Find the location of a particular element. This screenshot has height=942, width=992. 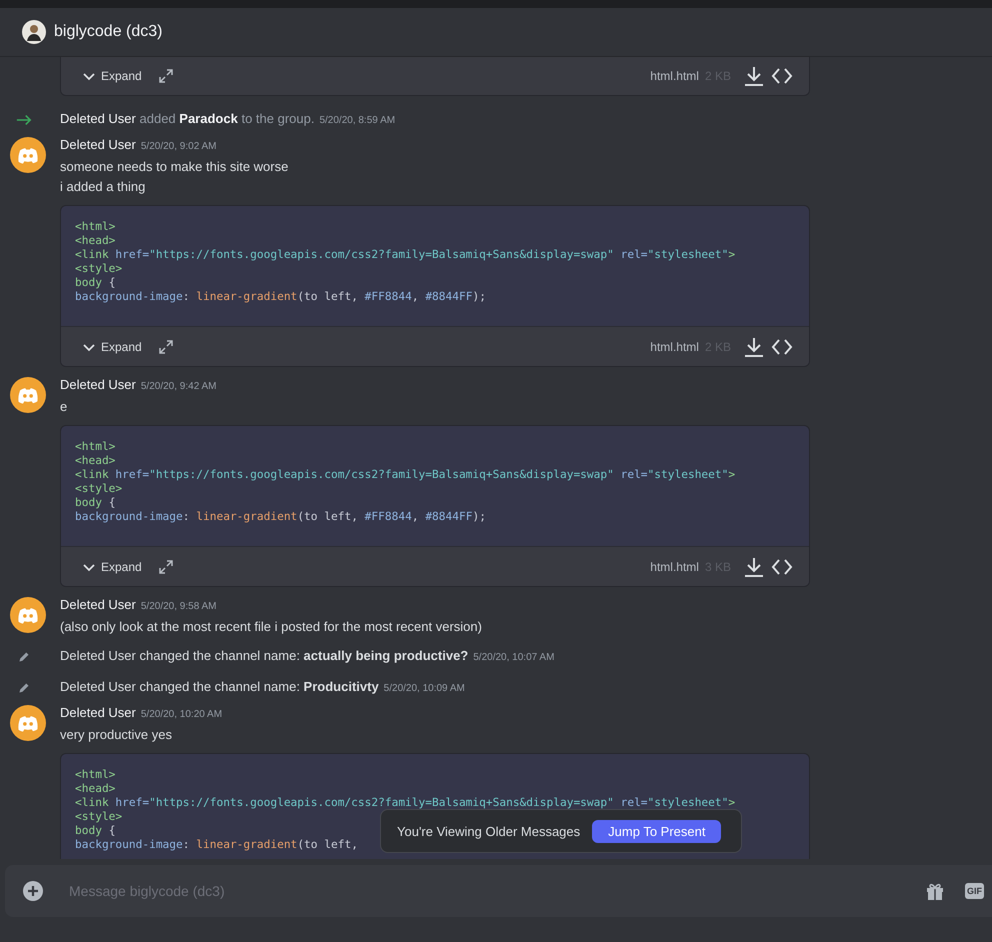

timestamp: 5/20/20, 10:09 AM is located at coordinates (424, 689).